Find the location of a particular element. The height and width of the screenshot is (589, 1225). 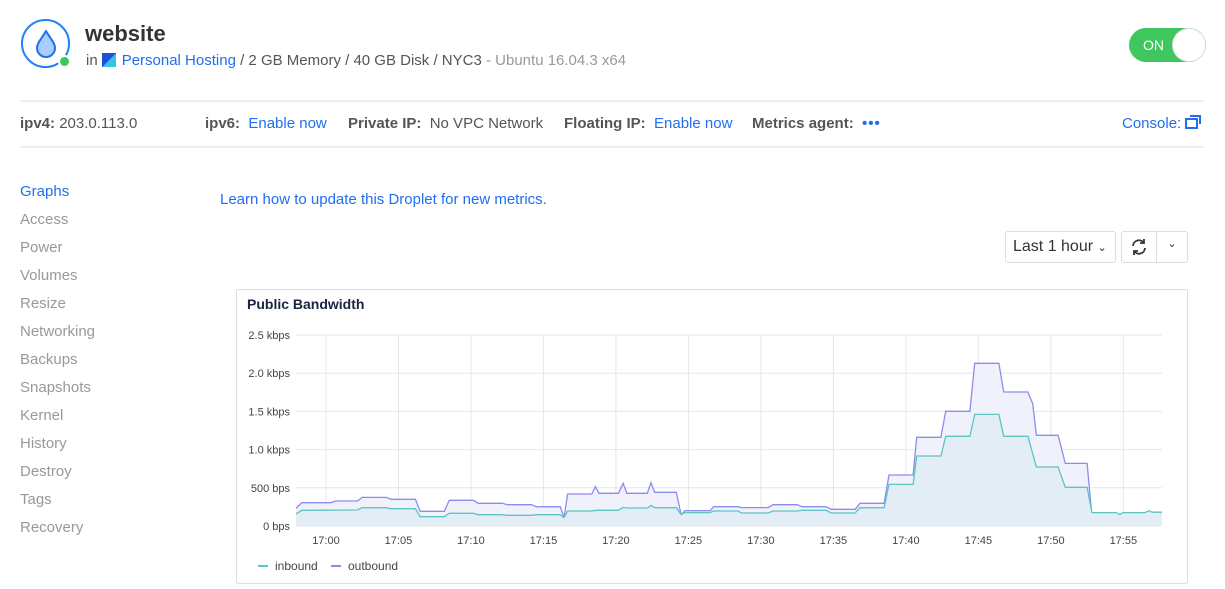

x-tick-label: 17:50 is located at coordinates (1051, 541).